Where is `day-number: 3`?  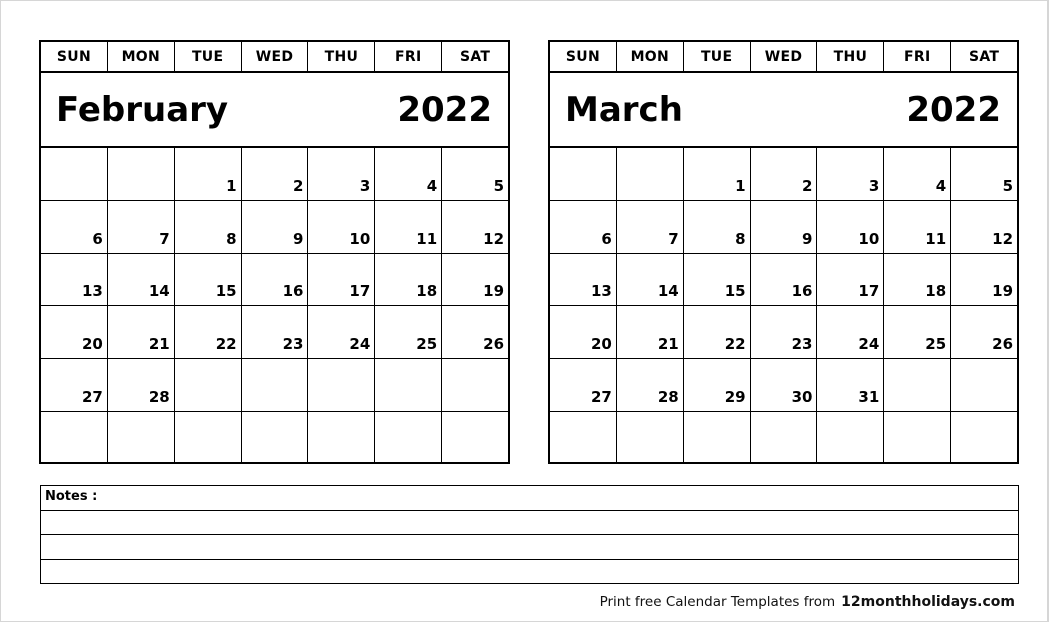
day-number: 3 is located at coordinates (874, 185).